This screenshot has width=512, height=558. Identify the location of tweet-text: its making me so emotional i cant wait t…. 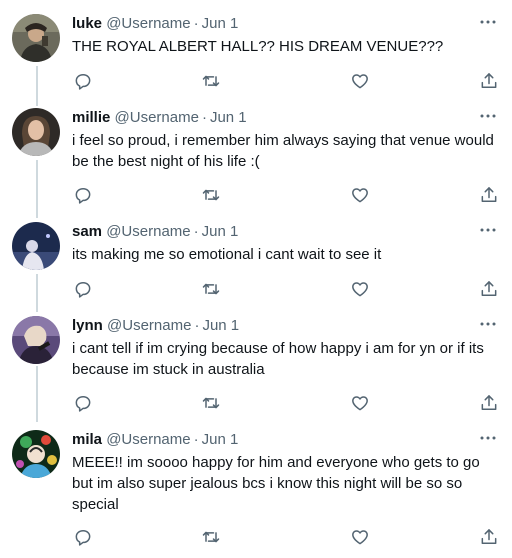
(227, 254).